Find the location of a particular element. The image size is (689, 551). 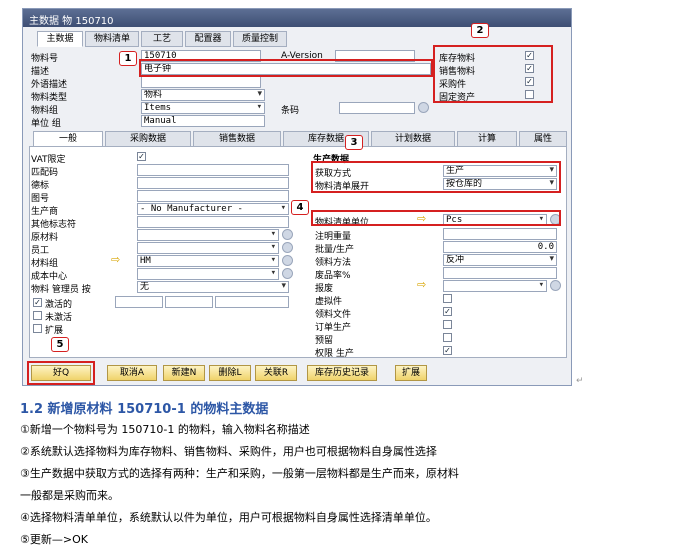

weight-label: 注明重量 is located at coordinates (333, 237).